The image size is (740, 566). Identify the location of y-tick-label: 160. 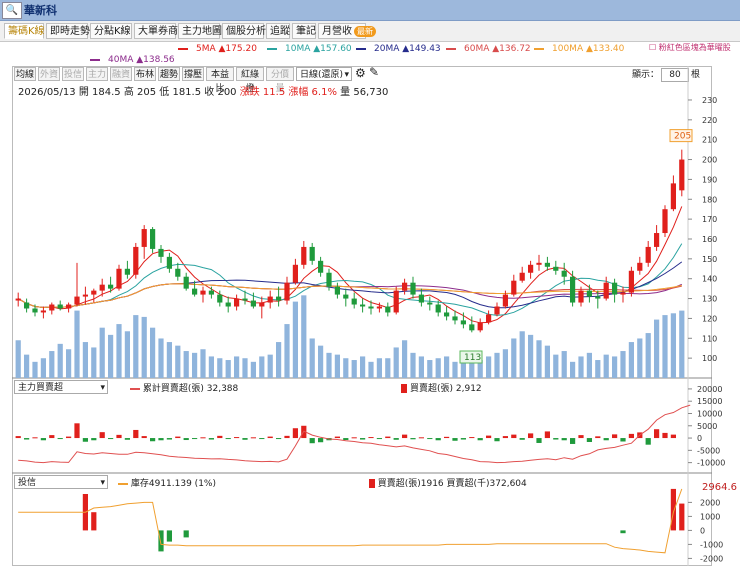
(709, 239).